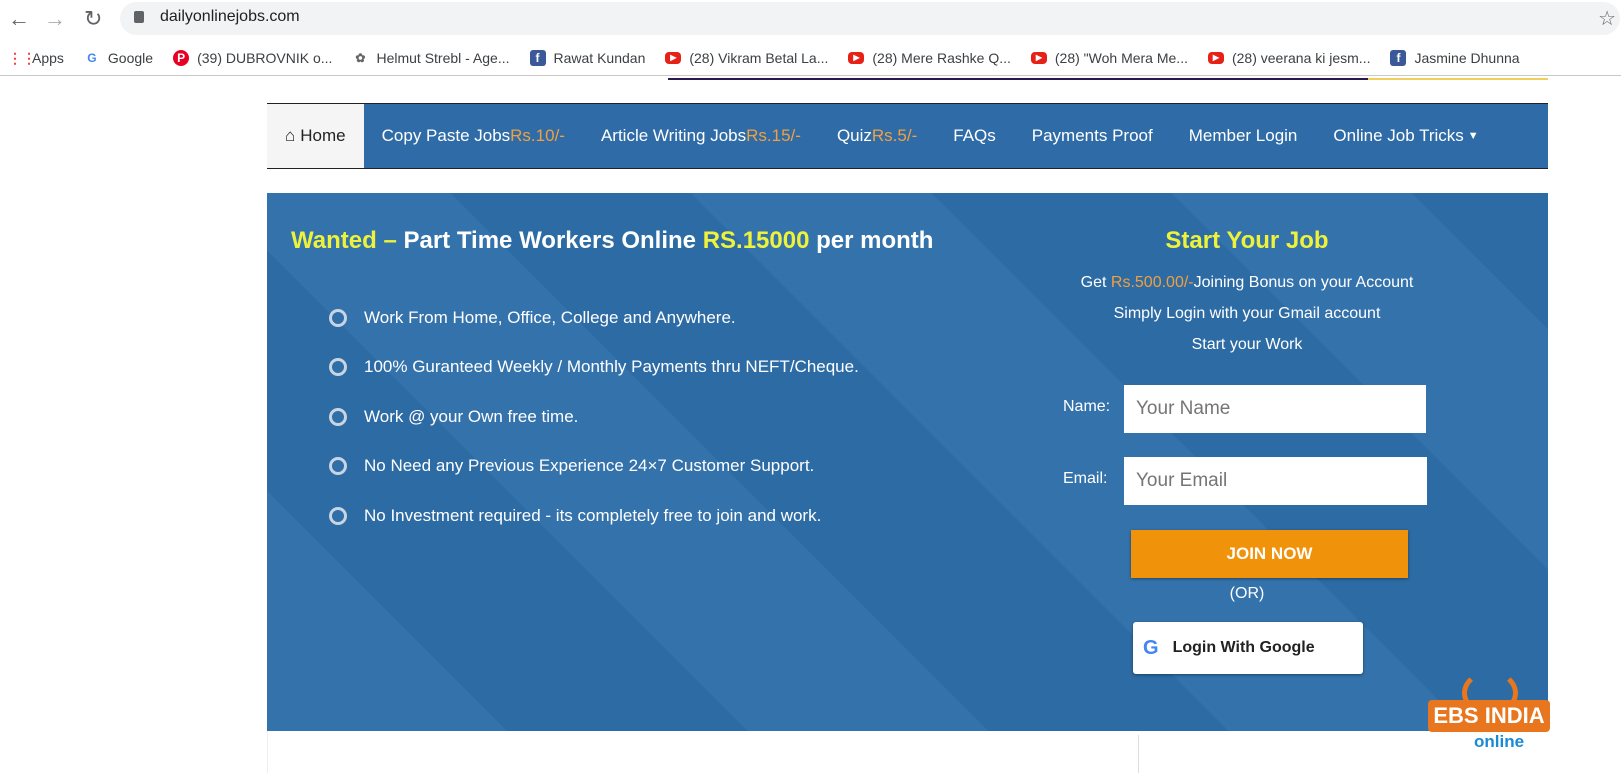 Image resolution: width=1621 pixels, height=773 pixels. I want to click on email-label: Email:, so click(1085, 478).